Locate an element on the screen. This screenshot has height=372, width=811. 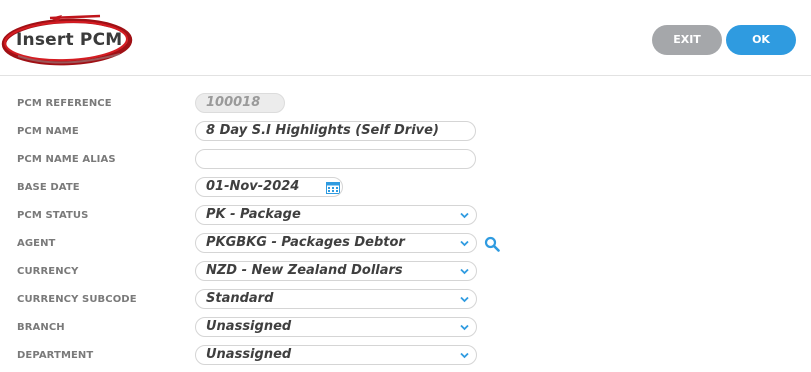
base-date-input: 01-Nov-2024 is located at coordinates (269, 187).